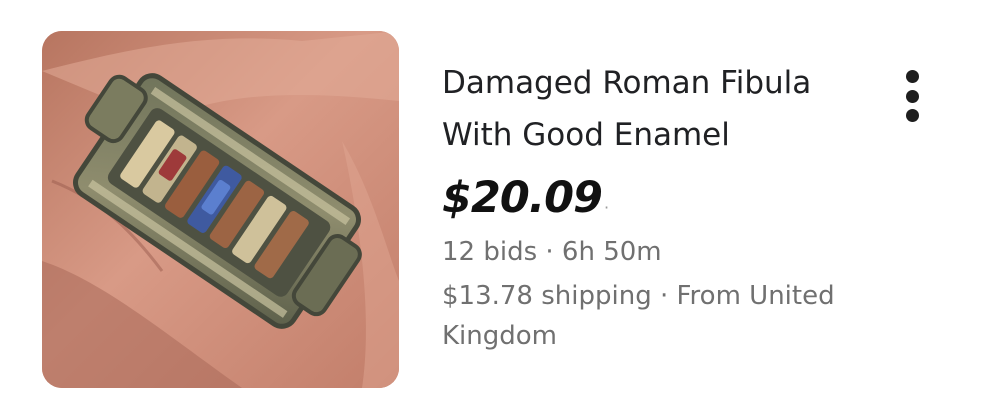 The image size is (996, 420). What do you see at coordinates (638, 316) in the screenshot?
I see `shipping-origin: $13.78 shipping · From United Kingdom` at bounding box center [638, 316].